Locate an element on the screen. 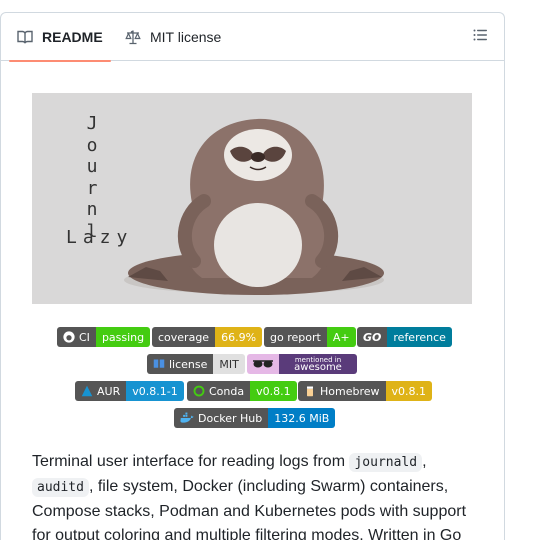 The height and width of the screenshot is (540, 539). license-badge: license MIT is located at coordinates (196, 364).